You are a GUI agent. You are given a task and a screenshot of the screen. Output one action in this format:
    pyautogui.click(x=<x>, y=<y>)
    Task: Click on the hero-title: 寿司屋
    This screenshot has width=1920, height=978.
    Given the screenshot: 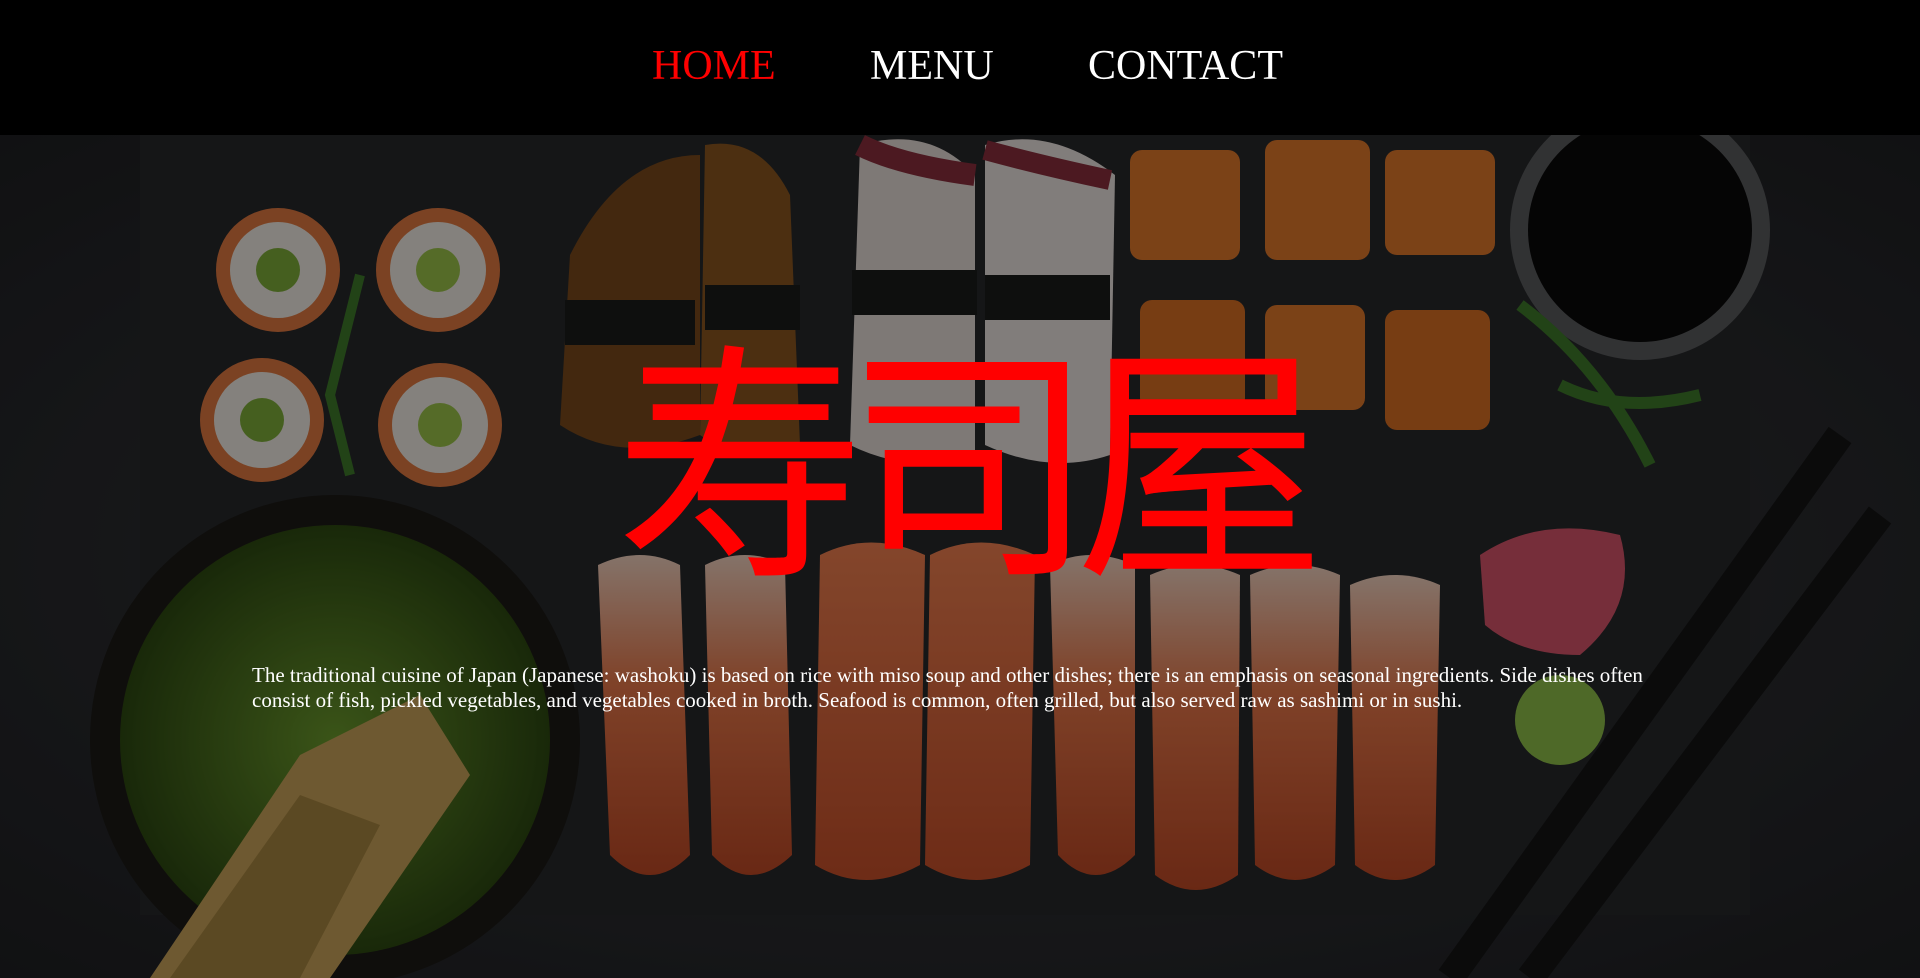 What is the action you would take?
    pyautogui.click(x=970, y=469)
    